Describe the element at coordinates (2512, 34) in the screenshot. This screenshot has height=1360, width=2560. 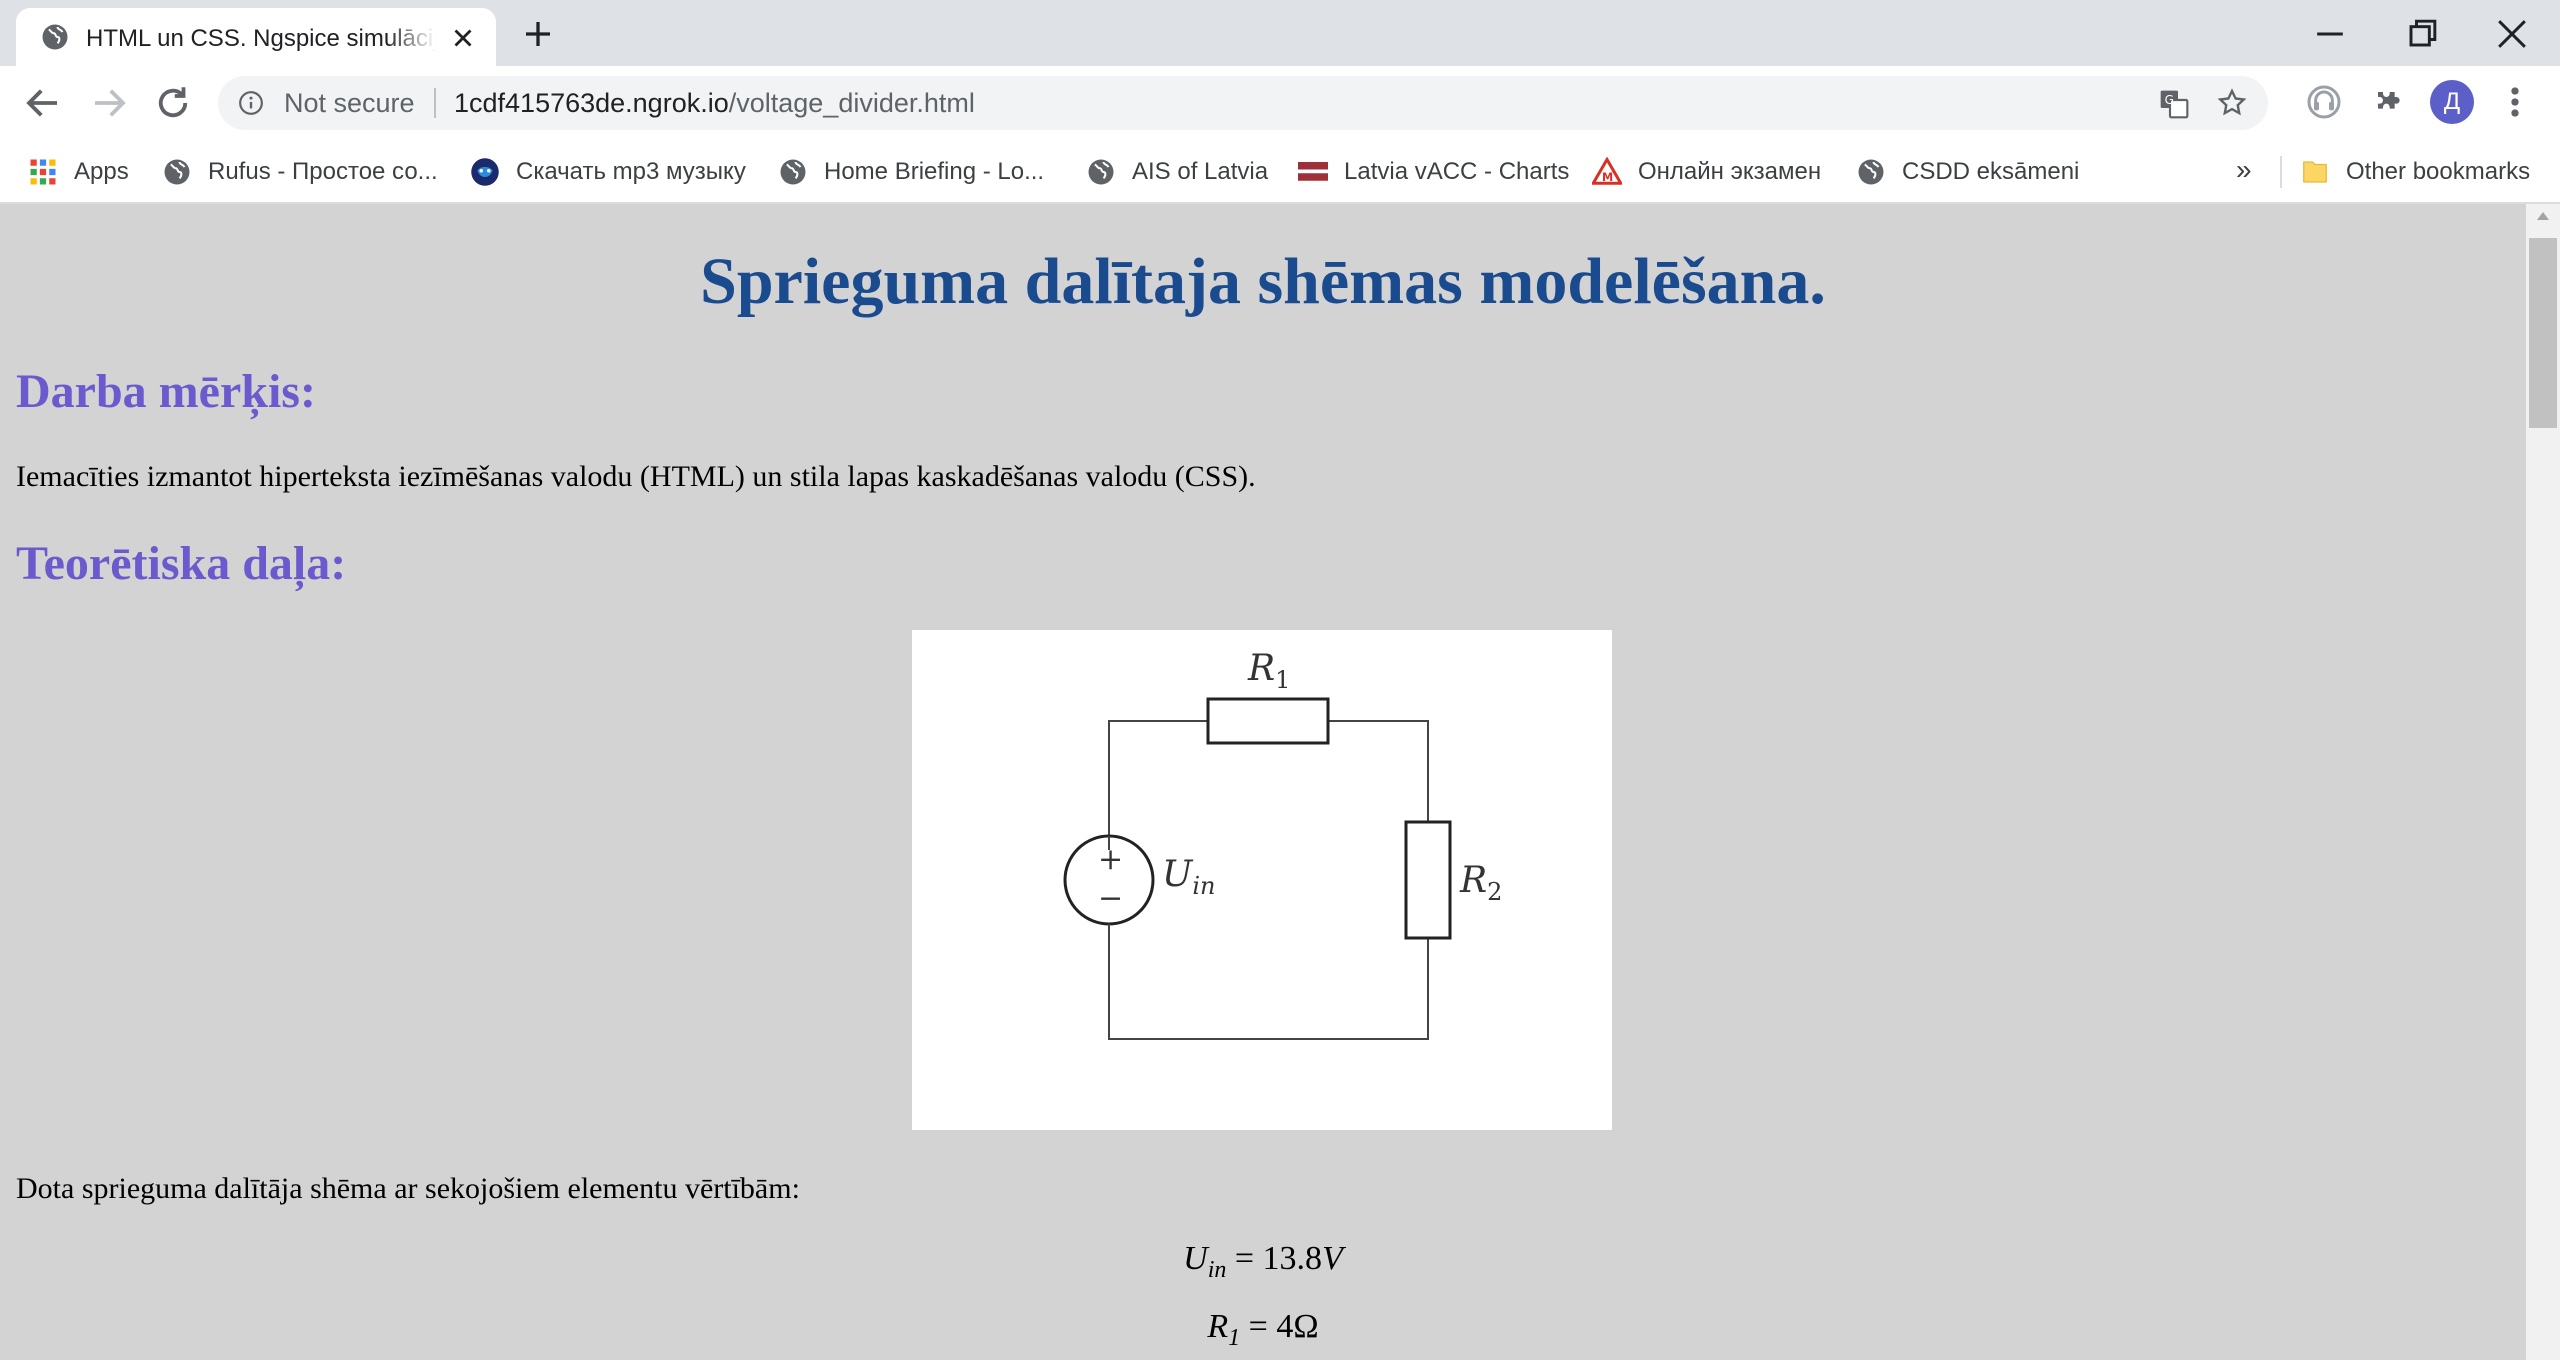
I see `close-window-icon` at that location.